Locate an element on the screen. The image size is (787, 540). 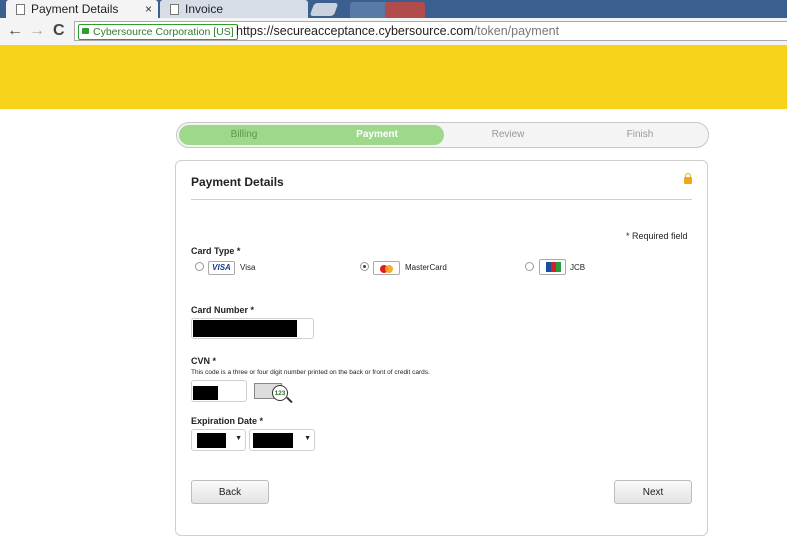
next-button: Next is located at coordinates (653, 492).